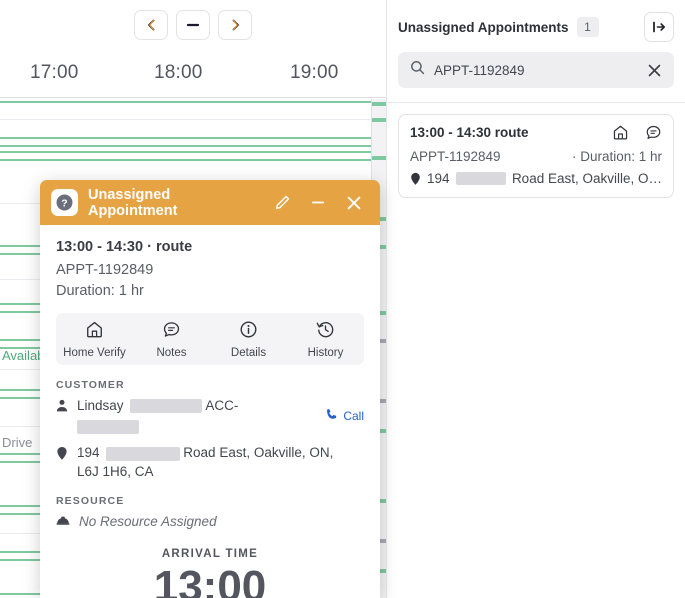 This screenshot has height=598, width=685. Describe the element at coordinates (133, 202) in the screenshot. I see `modal-title: Unassigned Appointment` at that location.